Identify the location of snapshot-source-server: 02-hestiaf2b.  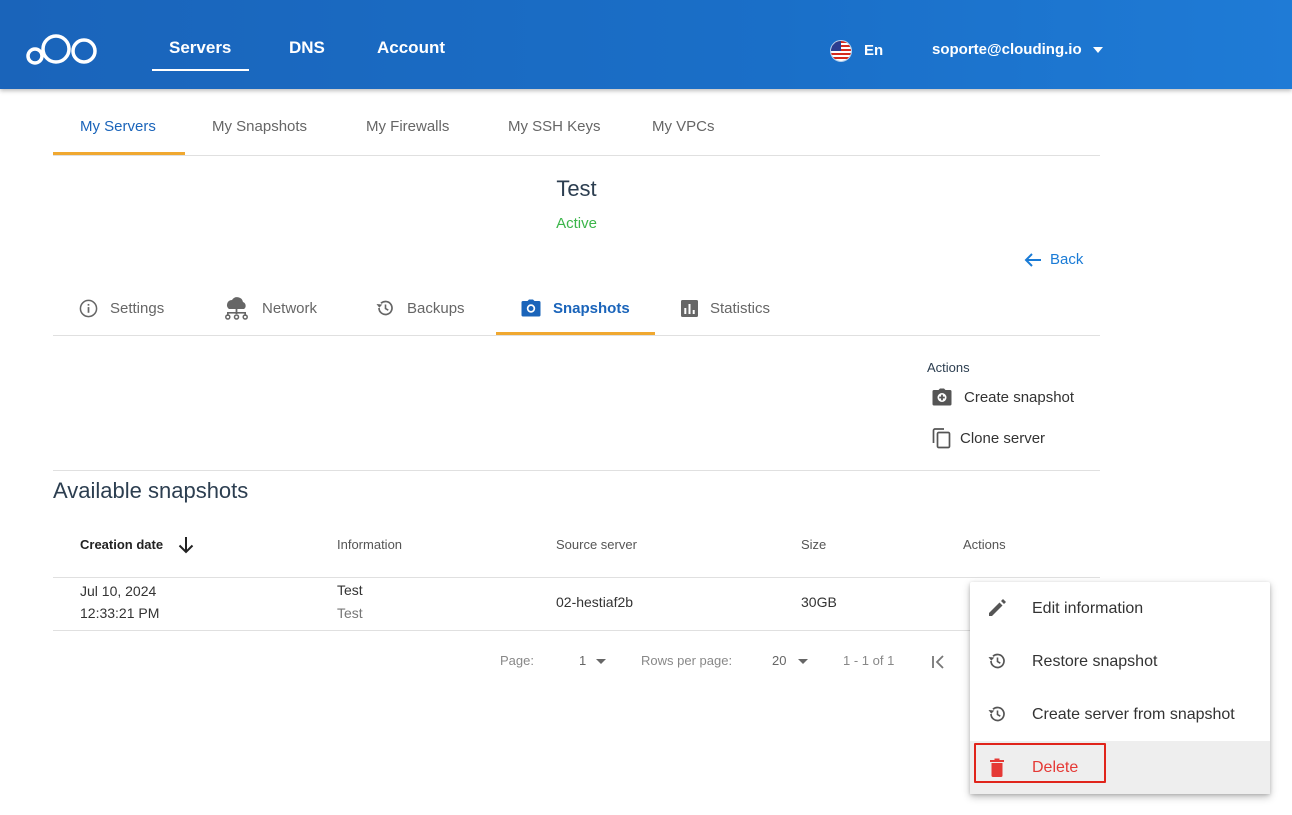
(595, 602).